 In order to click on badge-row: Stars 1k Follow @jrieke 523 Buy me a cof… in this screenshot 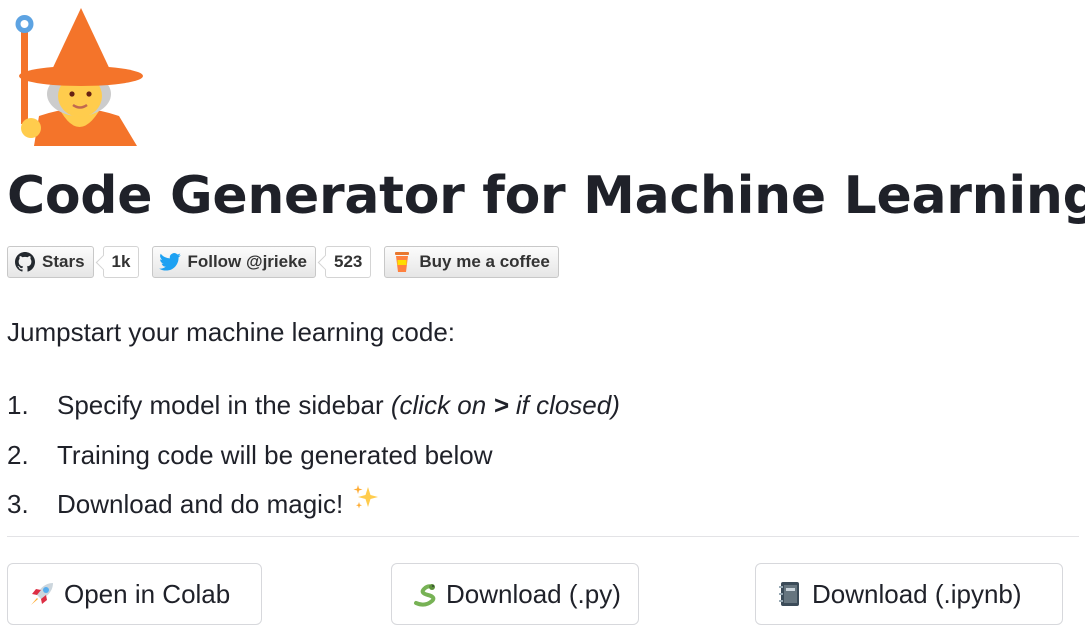, I will do `click(283, 262)`.